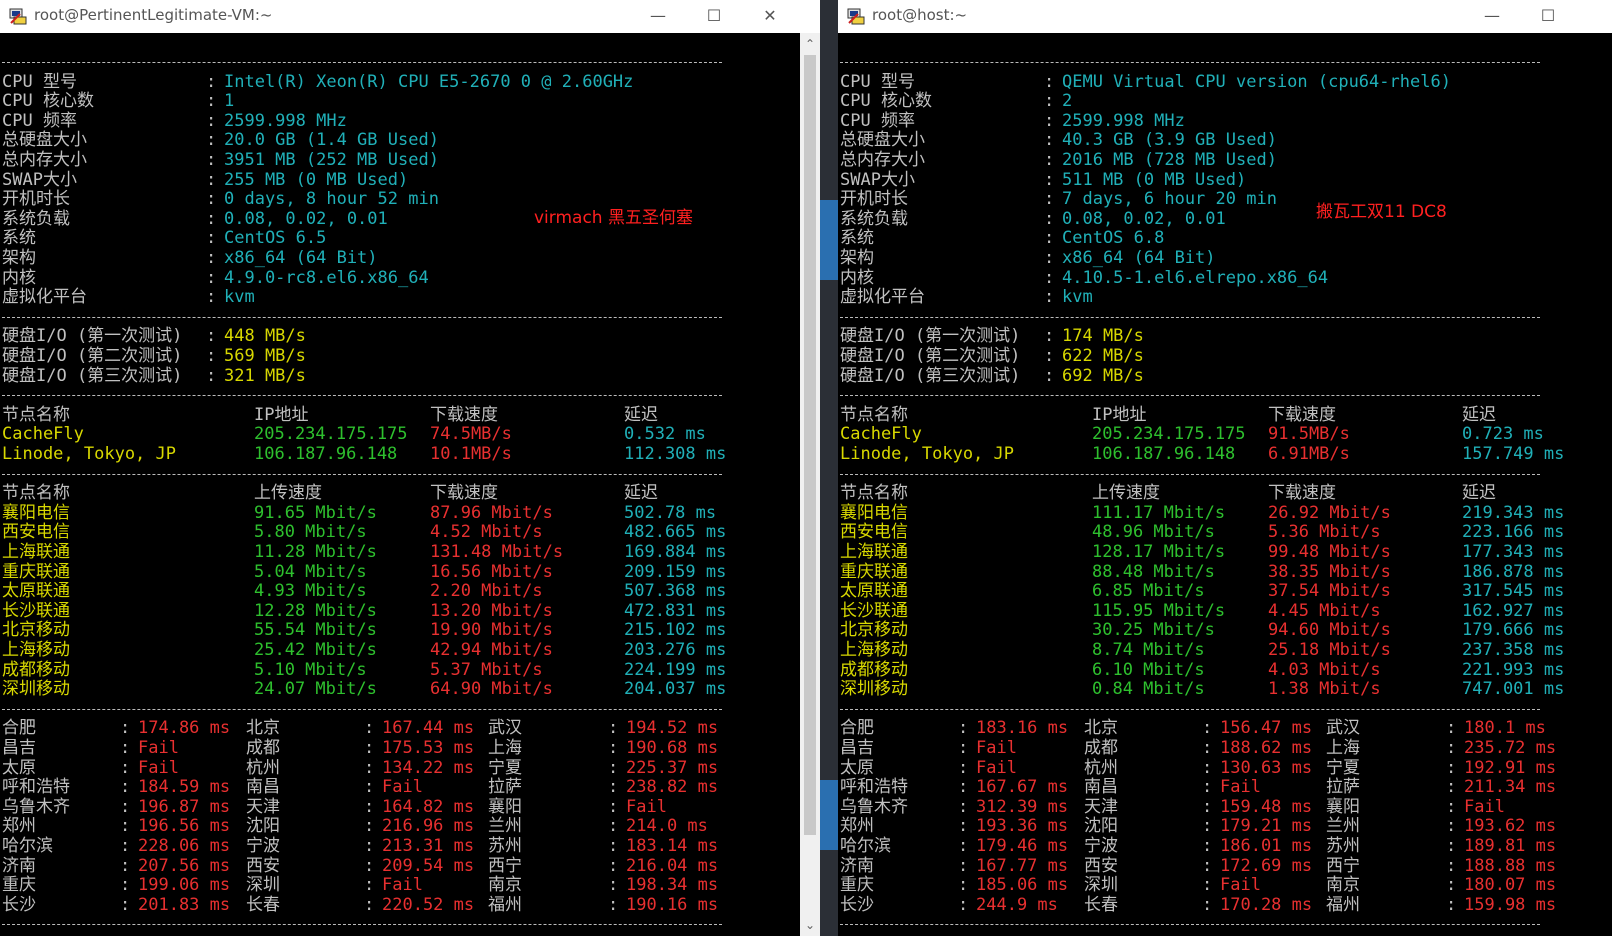 Image resolution: width=1612 pixels, height=936 pixels. Describe the element at coordinates (1225, 16) in the screenshot. I see `title-bar: root@host:~ — ☐` at that location.